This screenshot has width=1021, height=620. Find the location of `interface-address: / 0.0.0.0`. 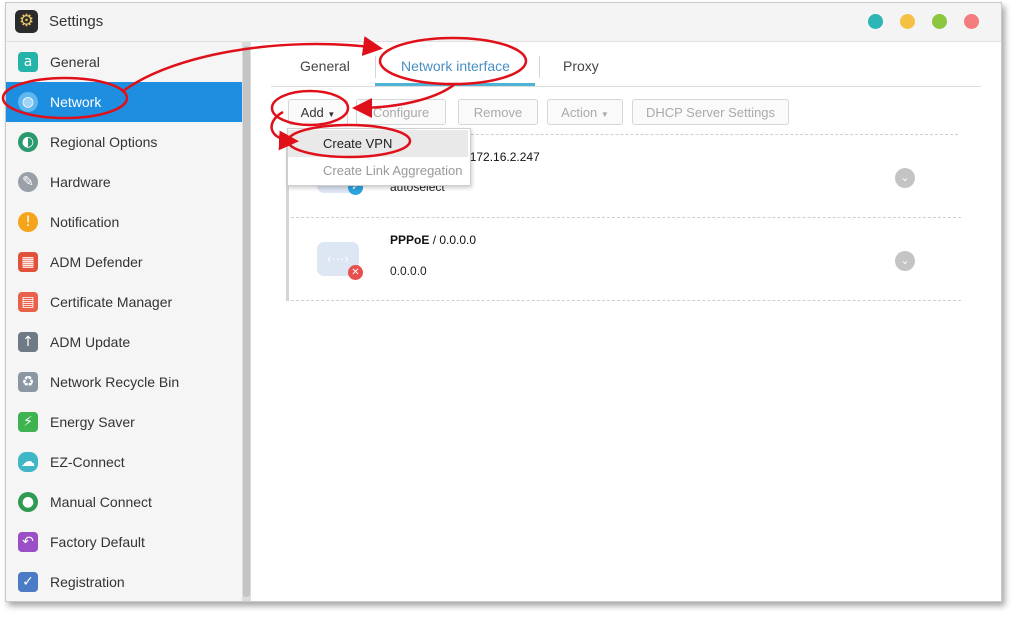

interface-address: / 0.0.0.0 is located at coordinates (454, 240).